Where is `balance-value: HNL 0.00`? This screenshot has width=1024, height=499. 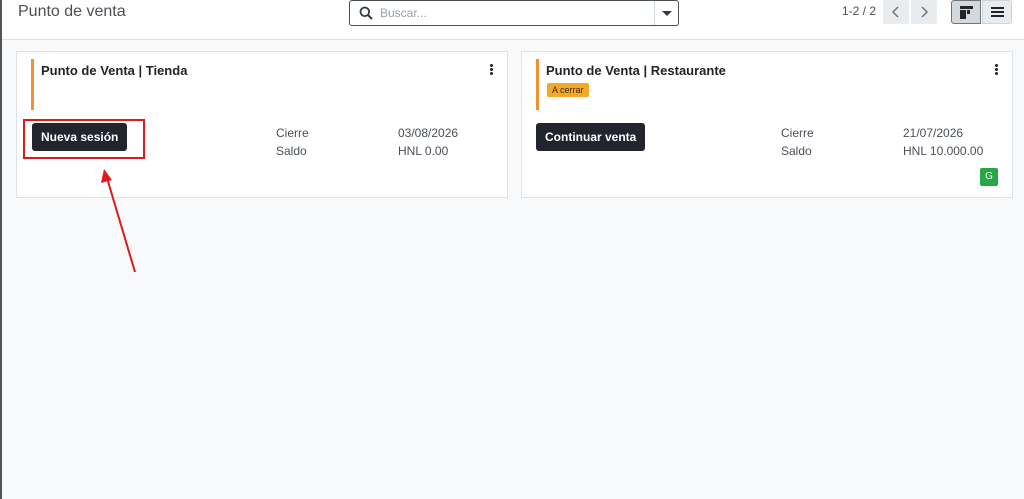
balance-value: HNL 0.00 is located at coordinates (423, 151).